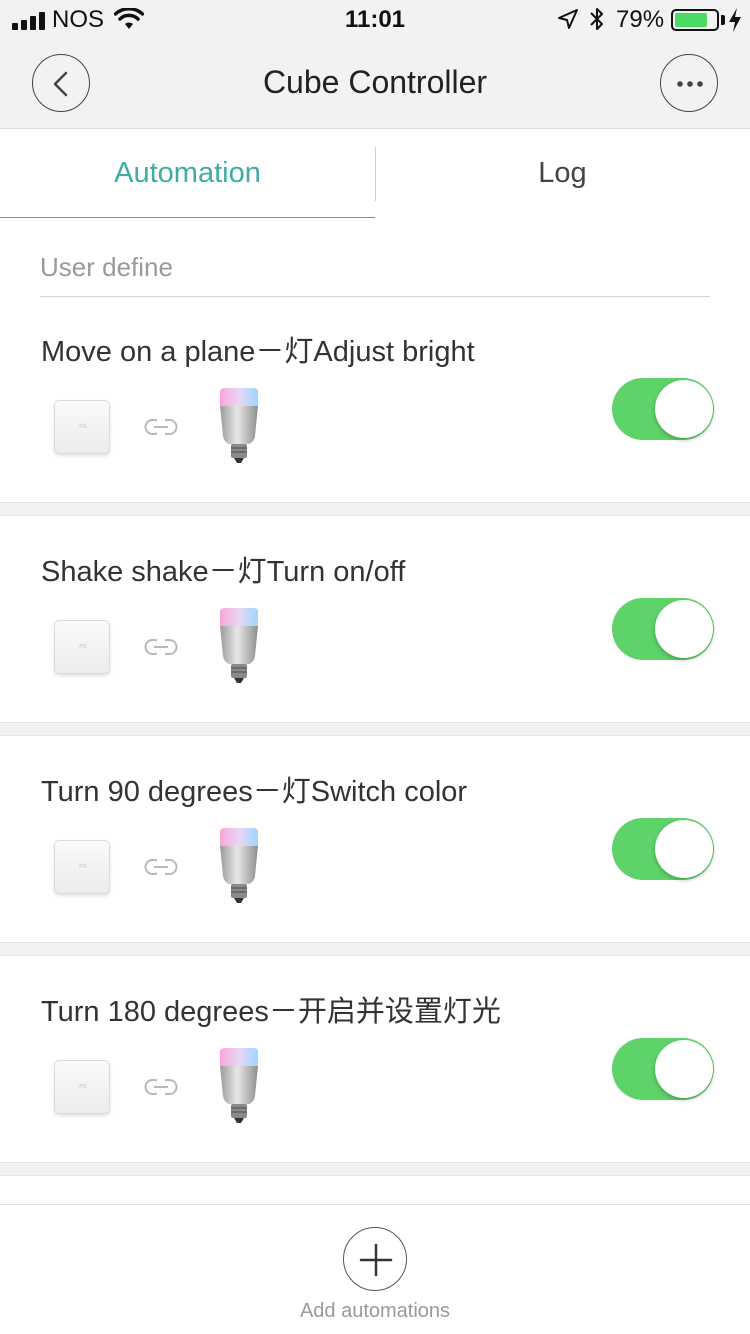 Image resolution: width=750 pixels, height=1334 pixels. I want to click on page-title: Cube Controller, so click(375, 82).